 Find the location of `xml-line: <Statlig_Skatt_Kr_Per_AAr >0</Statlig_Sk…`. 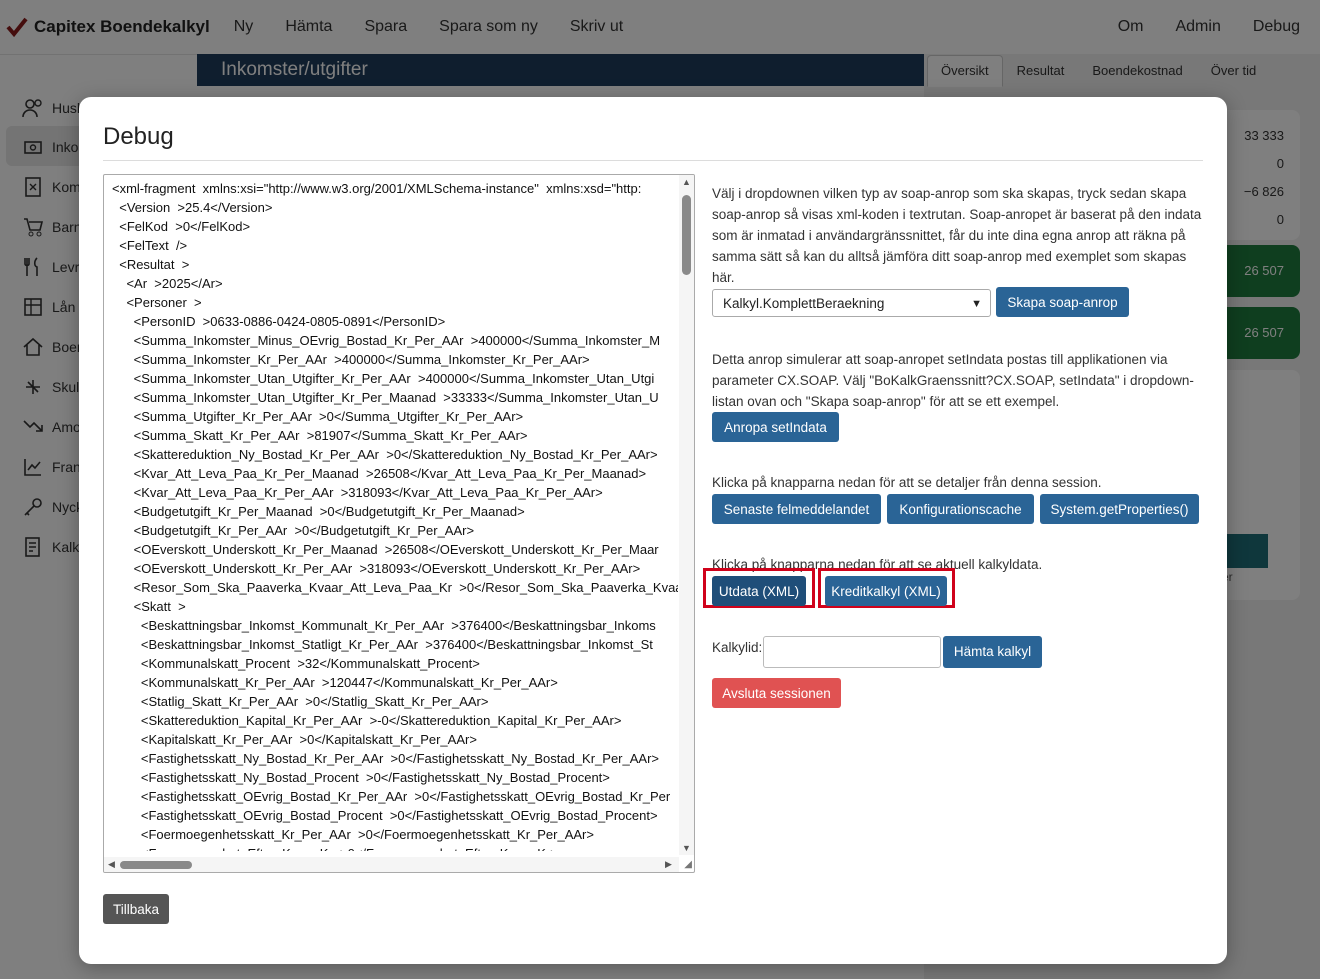

xml-line: <Statlig_Skatt_Kr_Per_AAr >0</Statlig_Sk… is located at coordinates (300, 701).